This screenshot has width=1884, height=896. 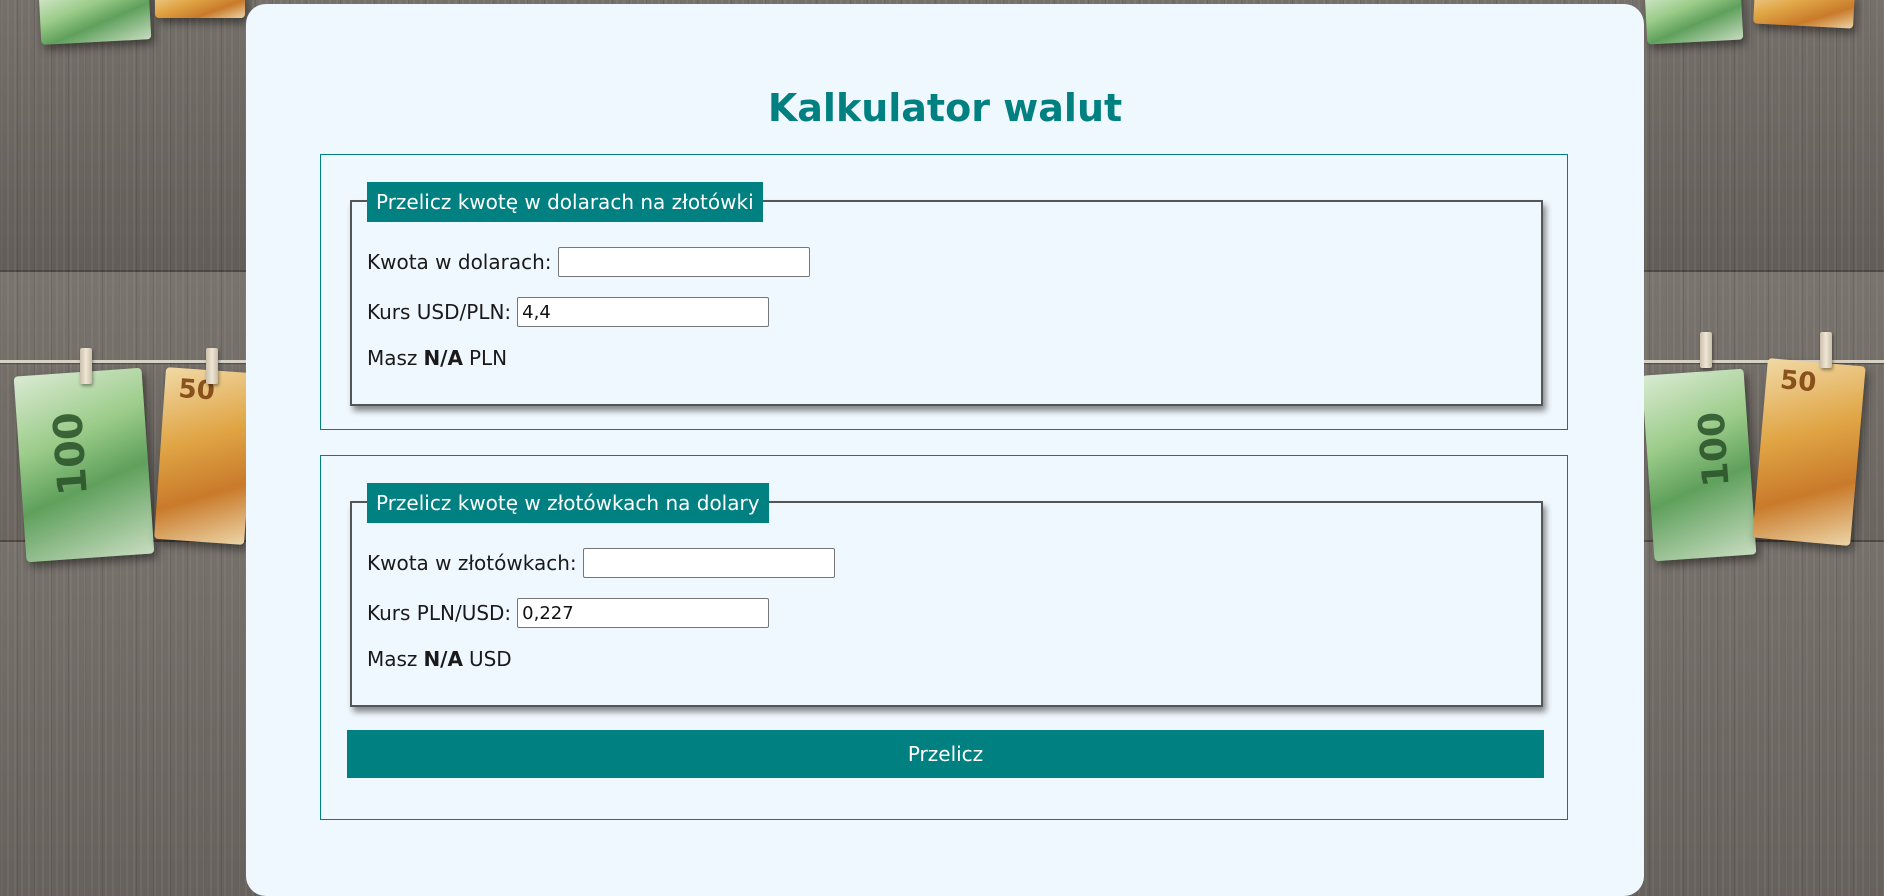 What do you see at coordinates (392, 659) in the screenshot?
I see `usd-result-prefix: Masz` at bounding box center [392, 659].